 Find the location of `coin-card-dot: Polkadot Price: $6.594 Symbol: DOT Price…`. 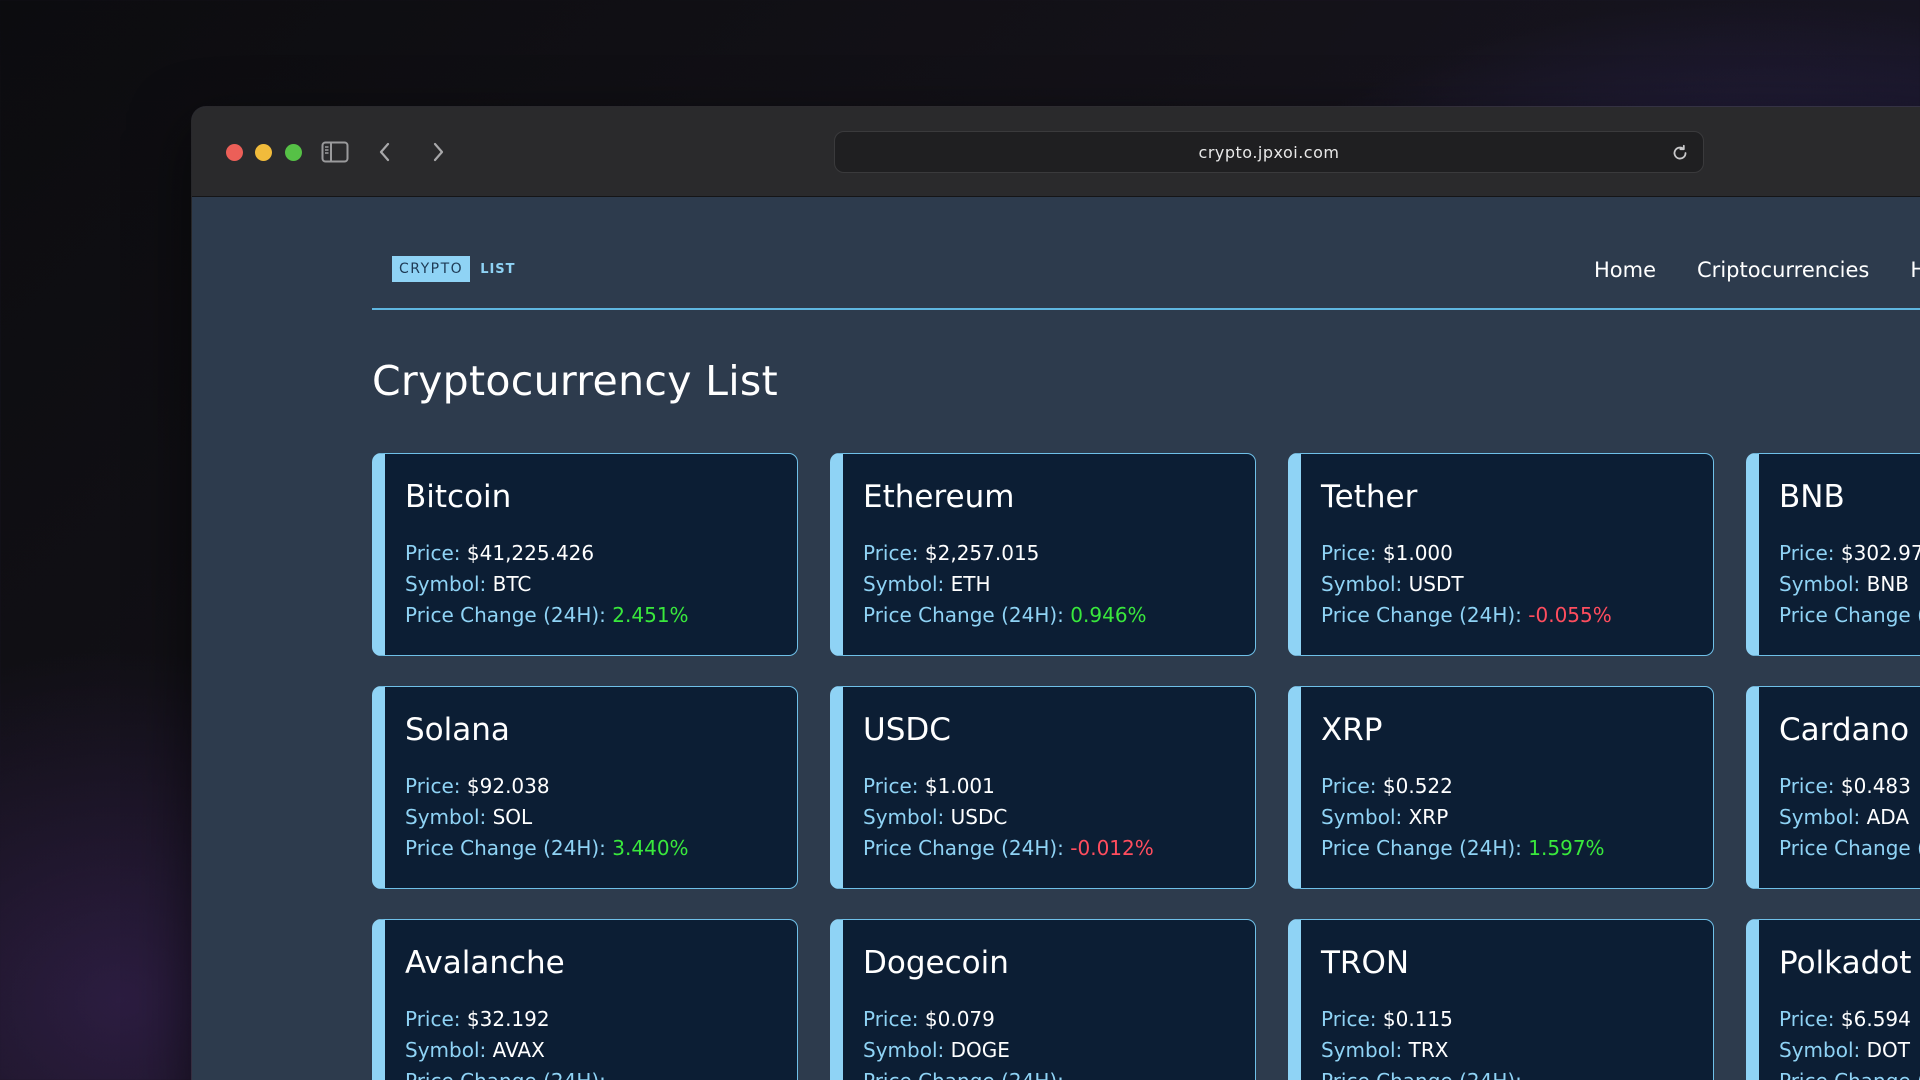

coin-card-dot: Polkadot Price: $6.594 Symbol: DOT Price… is located at coordinates (1833, 999).